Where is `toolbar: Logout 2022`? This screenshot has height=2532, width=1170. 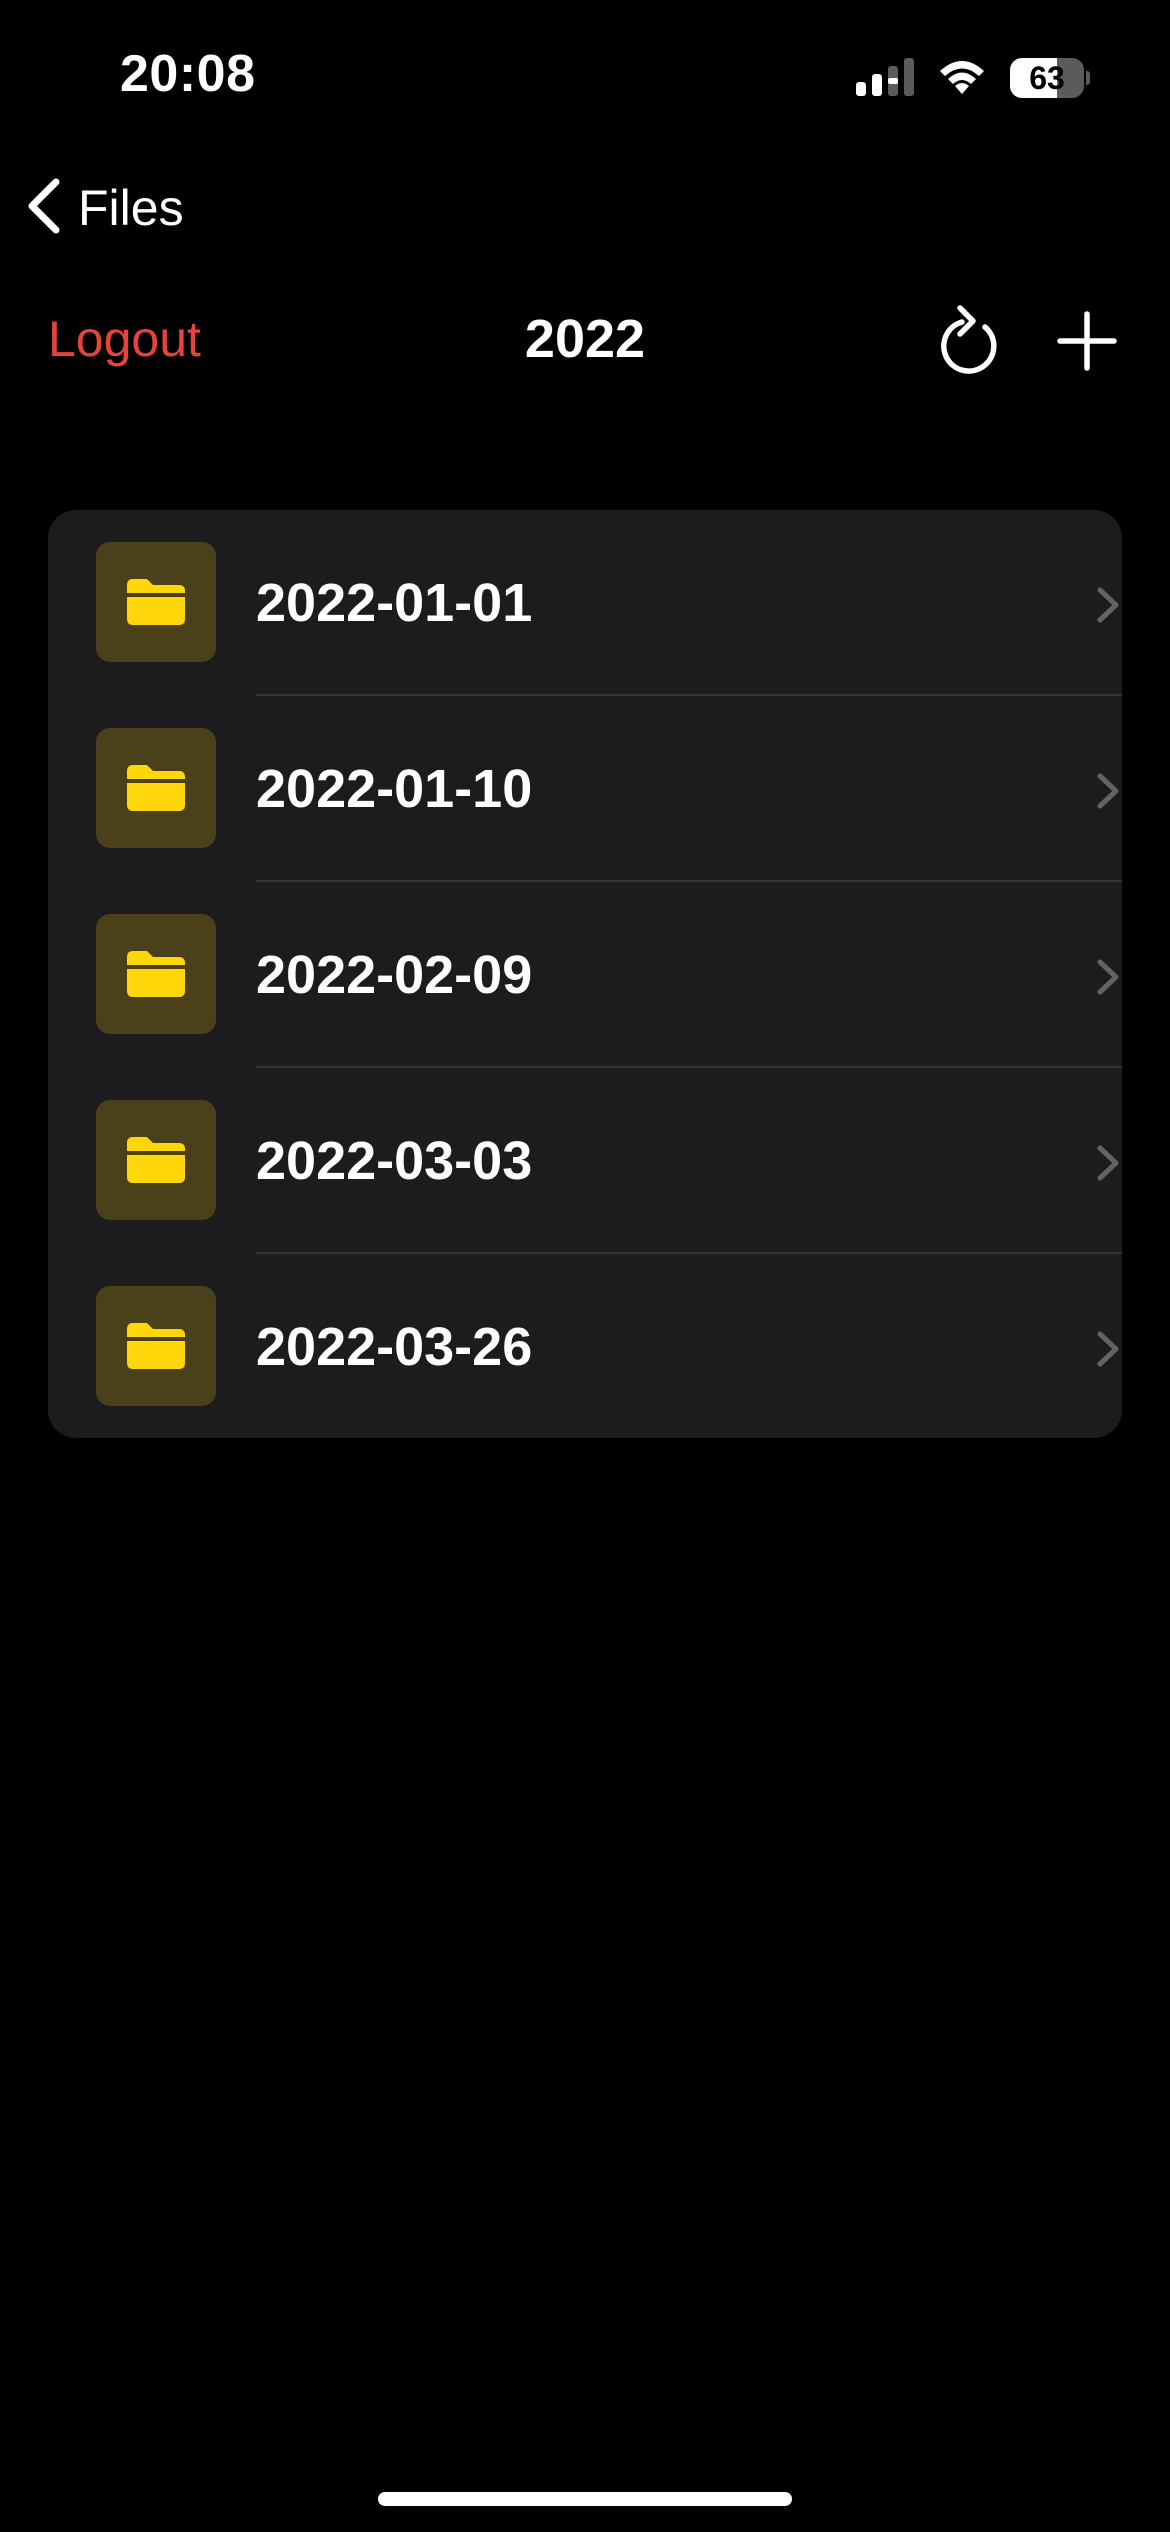
toolbar: Logout 2022 is located at coordinates (585, 341).